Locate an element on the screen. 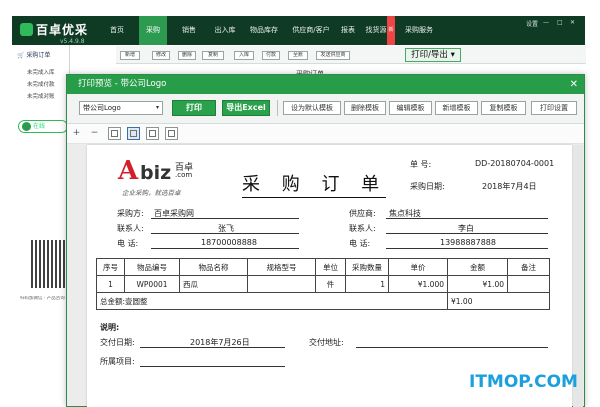 The height and width of the screenshot is (407, 600). logo-slogan: 企业采购，就选百卓 is located at coordinates (151, 193).